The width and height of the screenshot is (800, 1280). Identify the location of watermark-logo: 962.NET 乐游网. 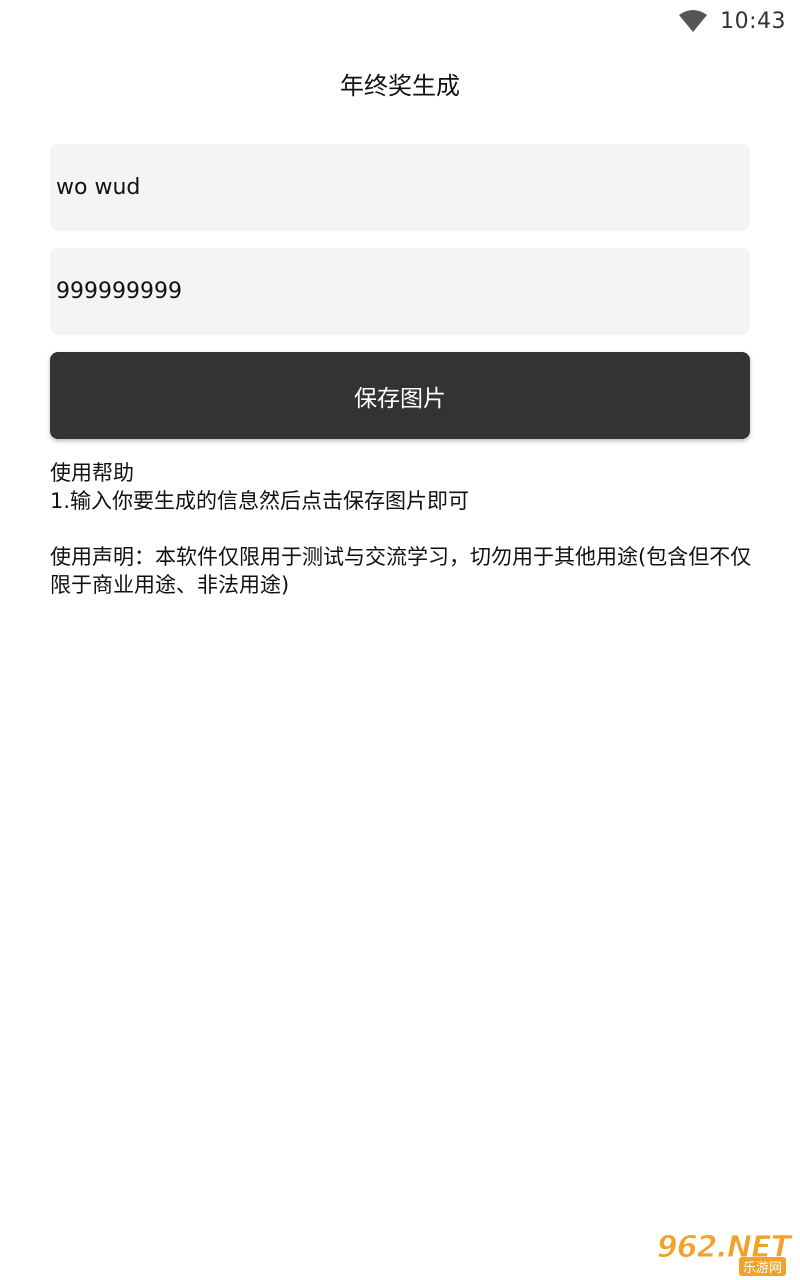
(724, 1253).